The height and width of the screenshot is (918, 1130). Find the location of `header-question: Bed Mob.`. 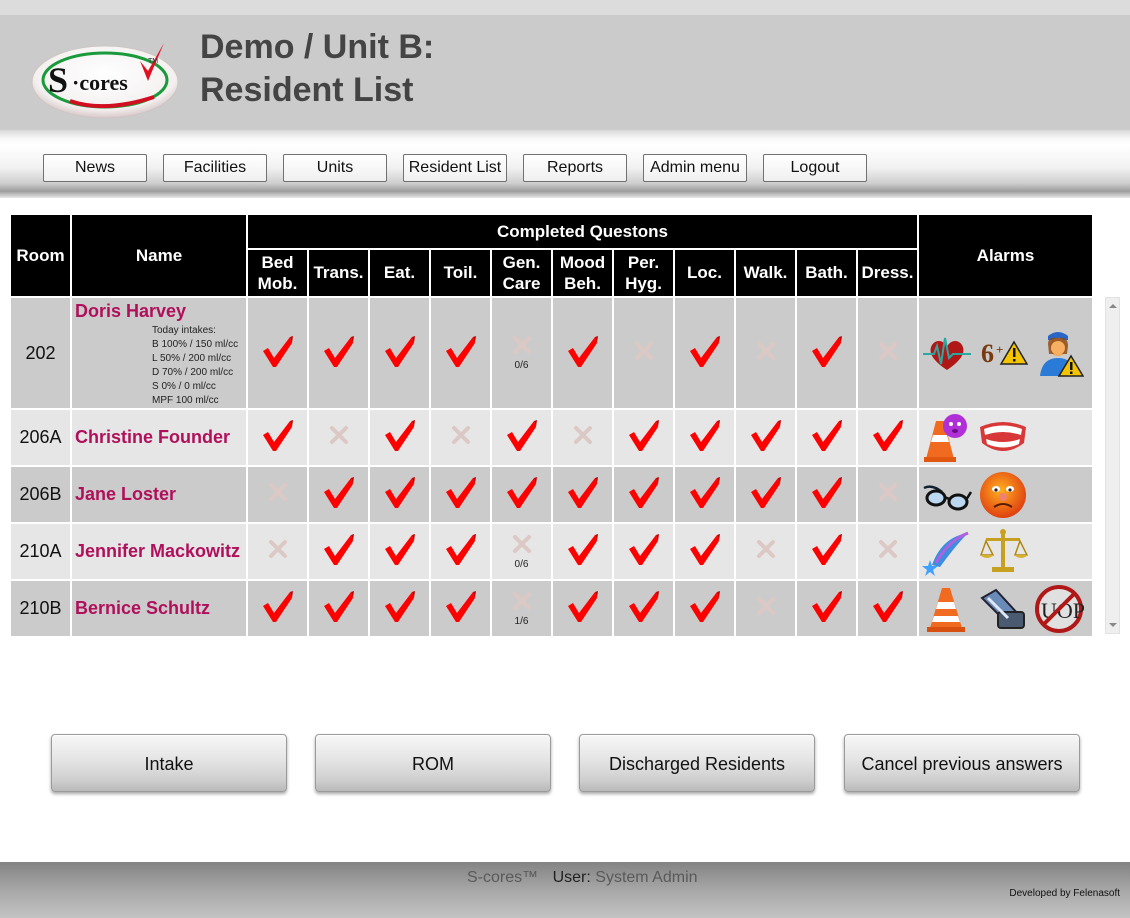

header-question: Bed Mob. is located at coordinates (277, 273).